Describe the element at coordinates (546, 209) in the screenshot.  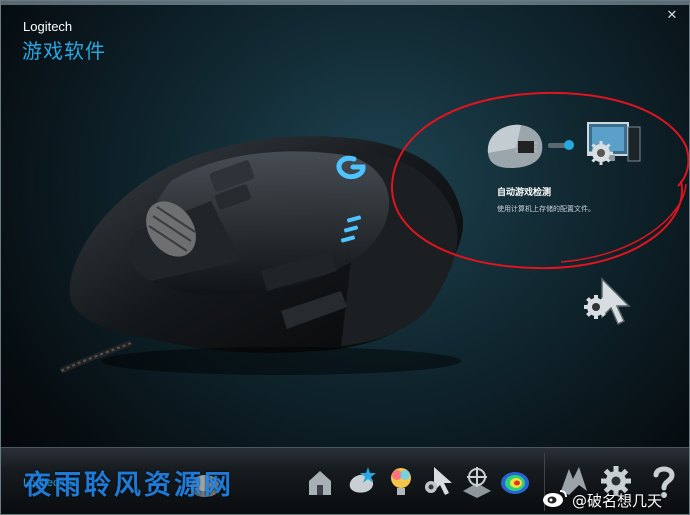
I see `auto-detect-description: 使用计算机上存储的配置文件。` at that location.